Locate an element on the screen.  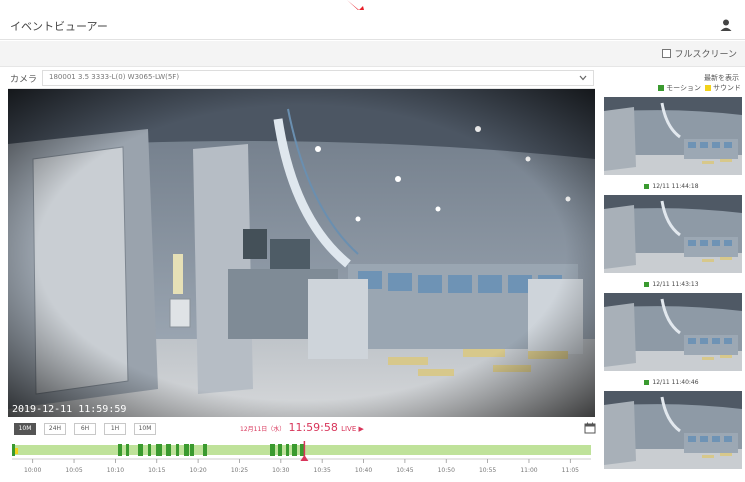
event-legend: モーション サウンド is located at coordinates (699, 88).